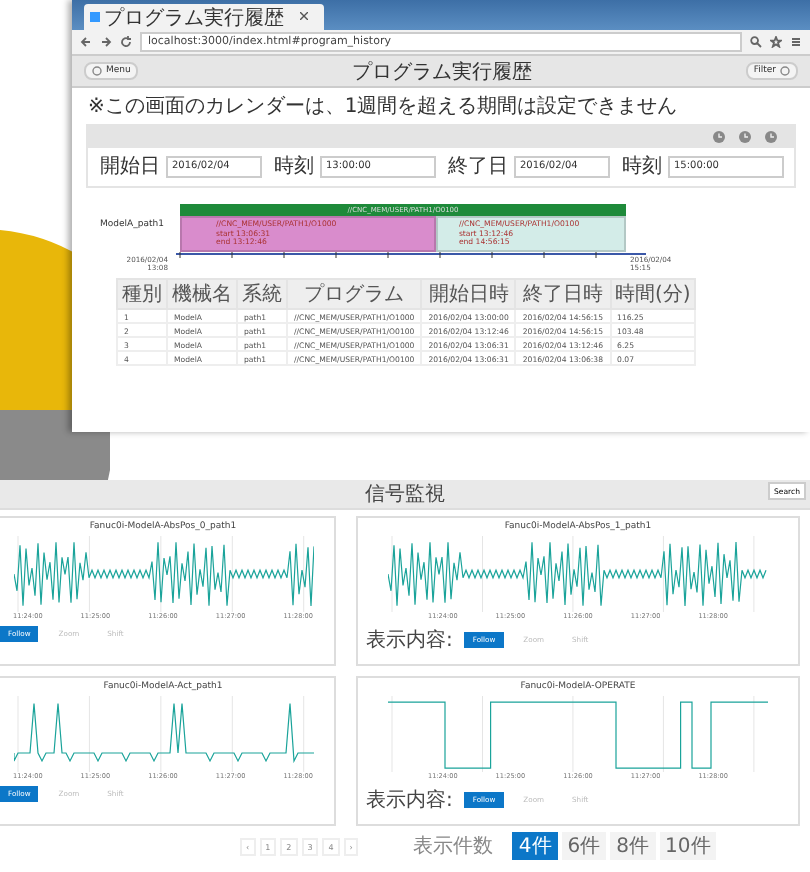  I want to click on menu-icon, so click(796, 42).